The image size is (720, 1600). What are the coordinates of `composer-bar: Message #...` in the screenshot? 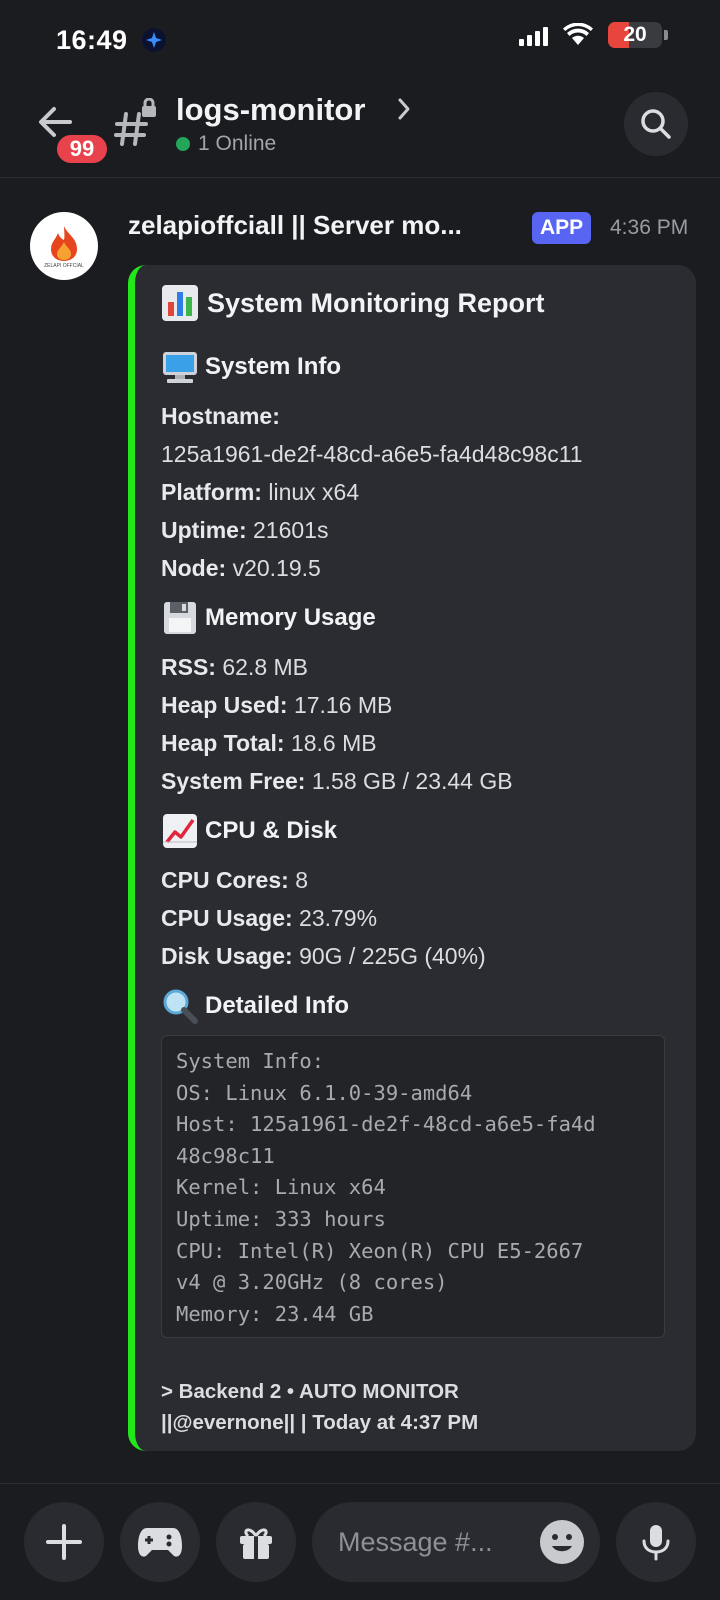 It's located at (360, 1541).